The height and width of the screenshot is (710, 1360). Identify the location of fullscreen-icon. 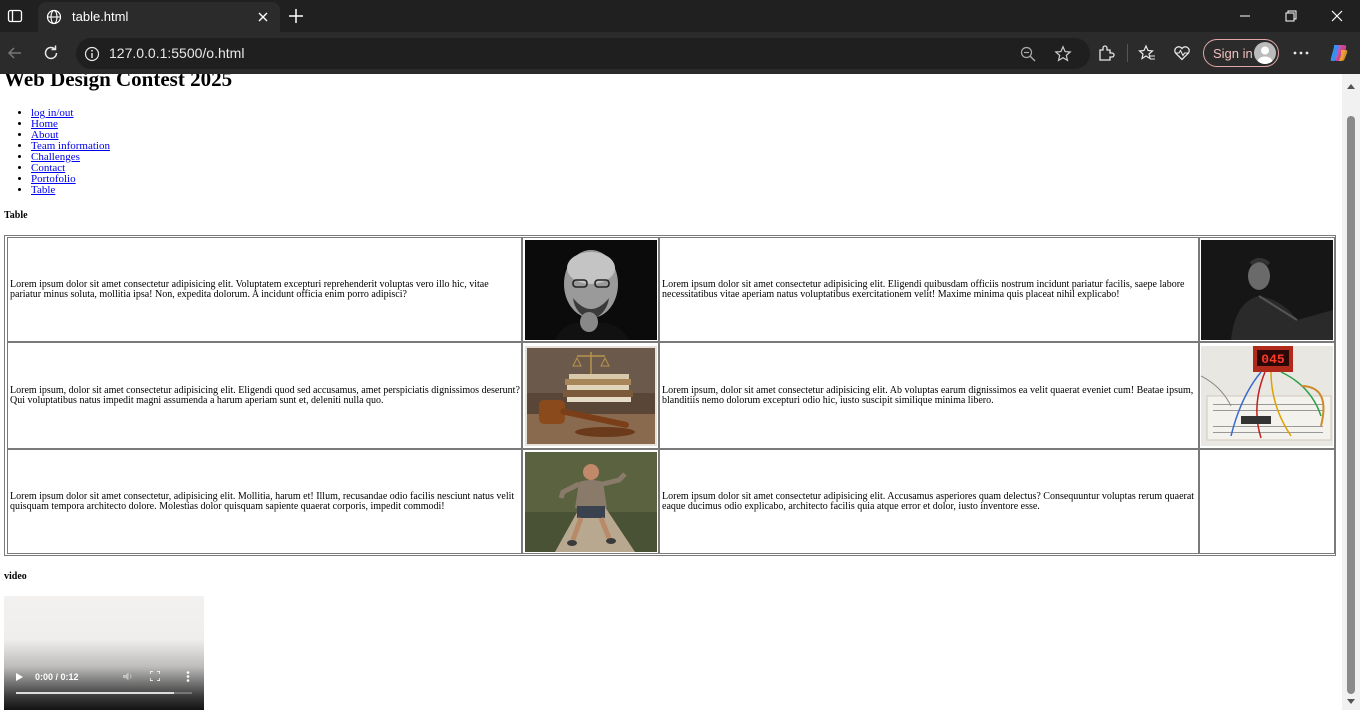
(155, 676).